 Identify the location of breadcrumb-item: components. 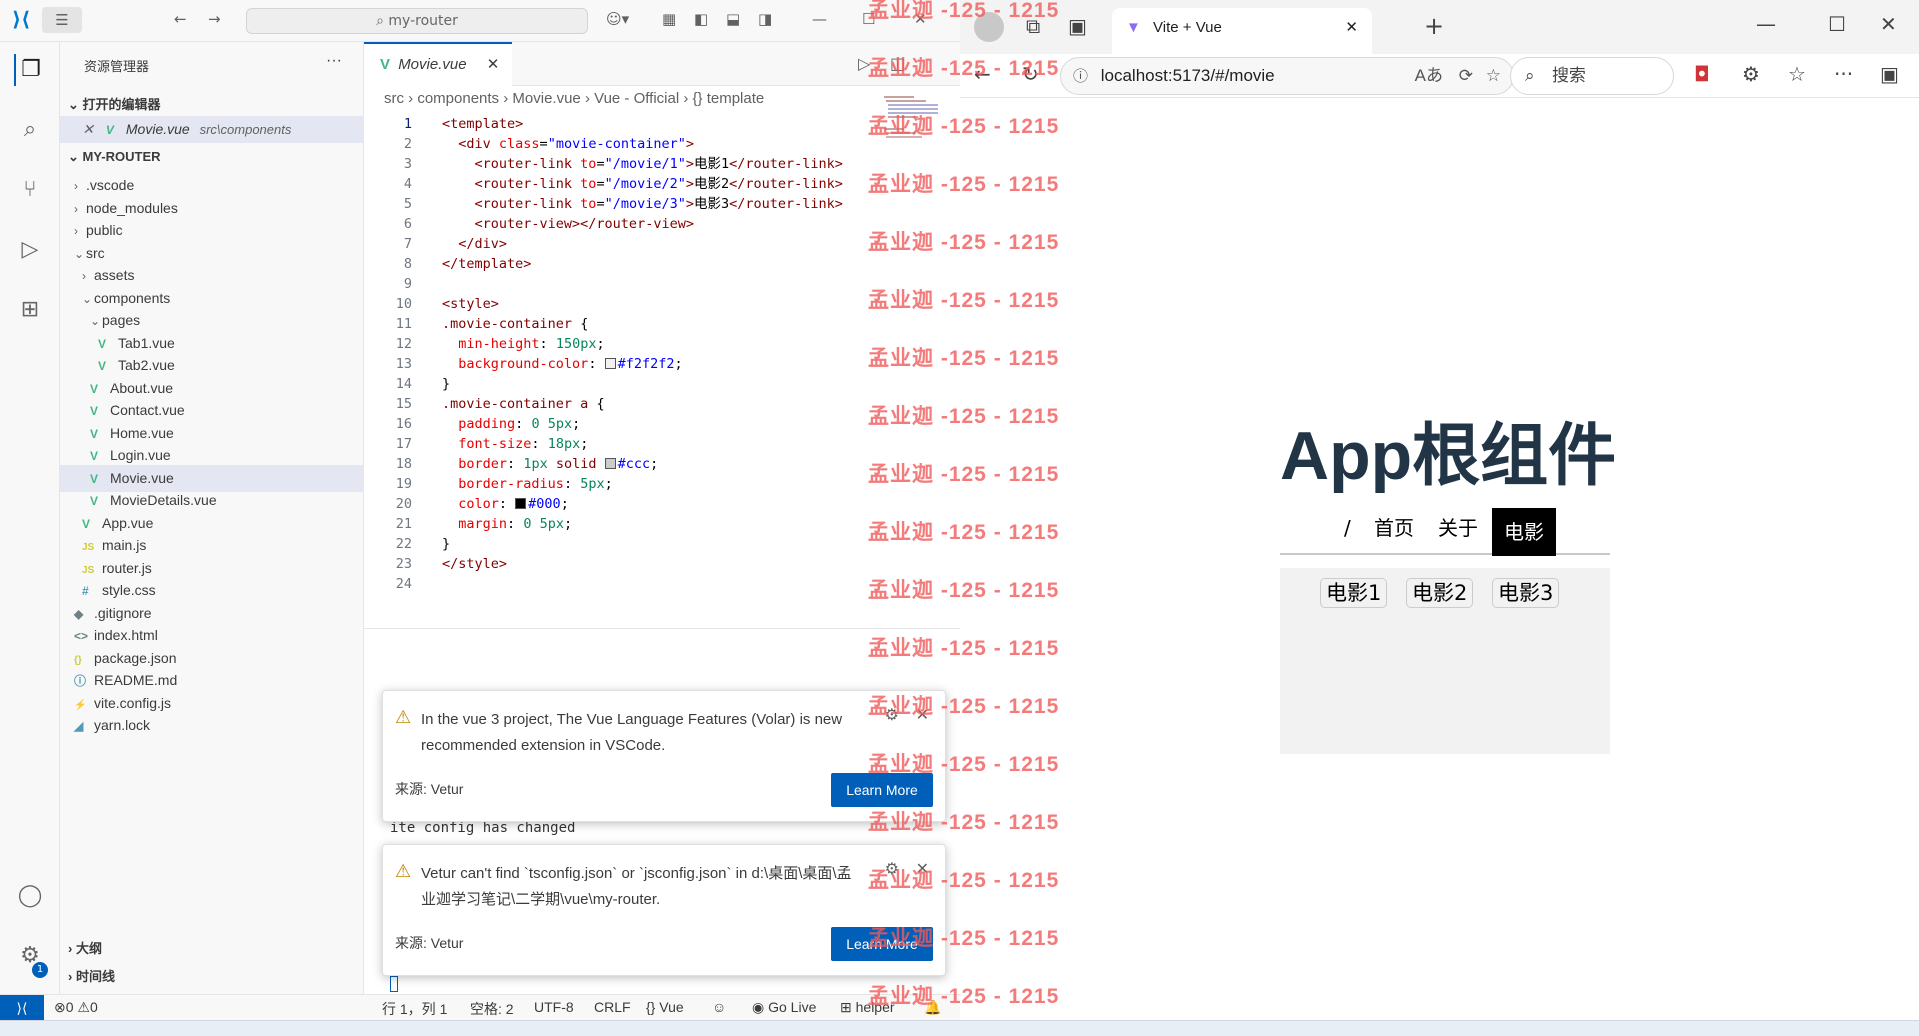
(458, 98).